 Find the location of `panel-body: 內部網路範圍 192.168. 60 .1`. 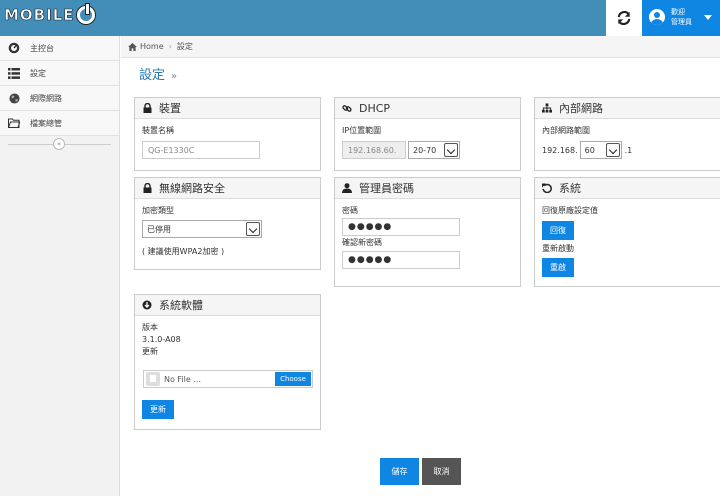

panel-body: 內部網路範圍 192.168. 60 .1 is located at coordinates (627, 142).